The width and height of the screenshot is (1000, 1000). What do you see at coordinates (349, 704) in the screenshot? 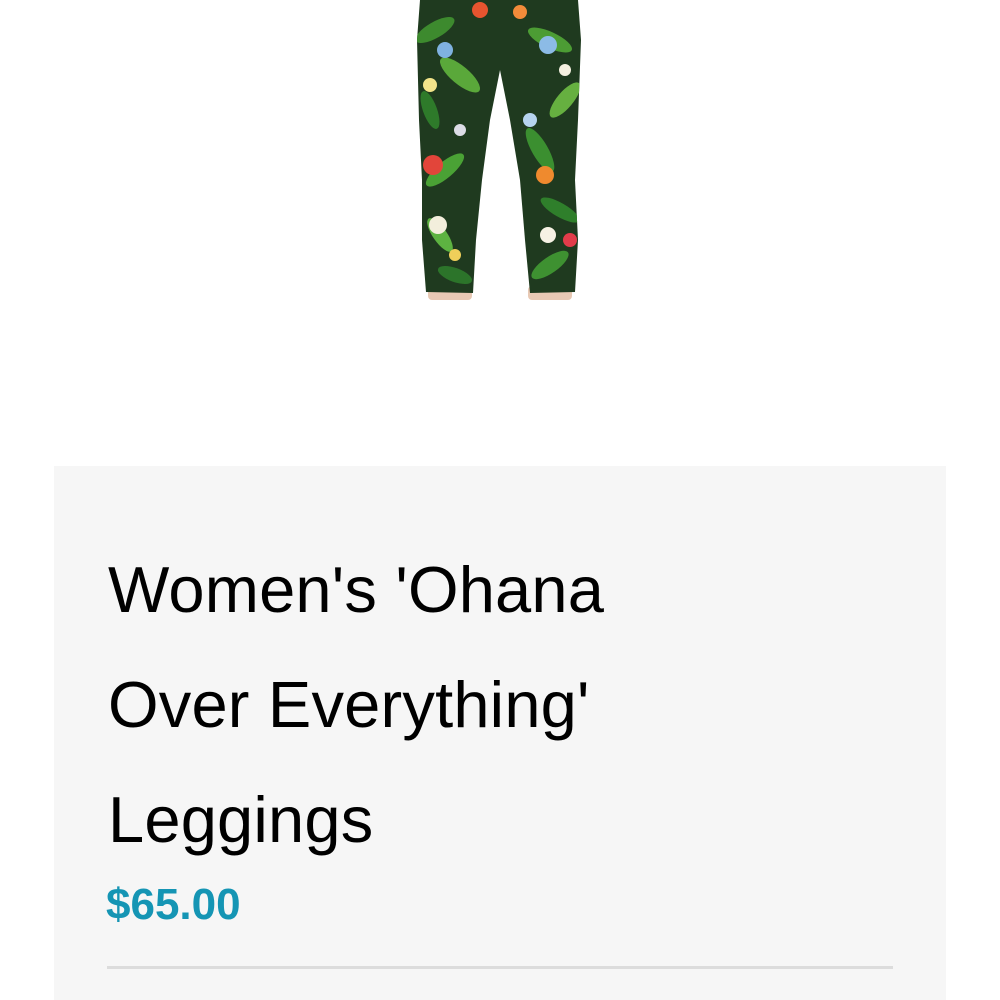
I see `product-title-line: Over Everything'` at bounding box center [349, 704].